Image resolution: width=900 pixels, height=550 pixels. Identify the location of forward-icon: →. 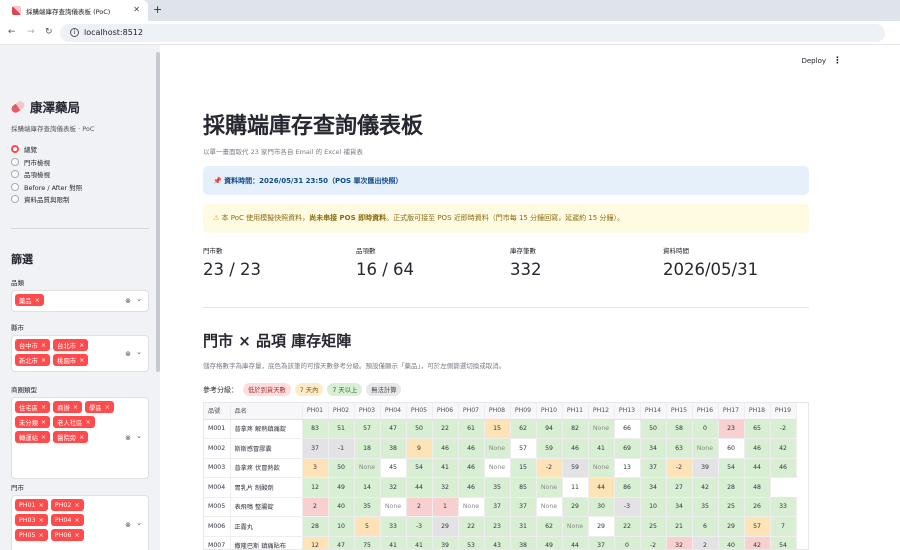
(31, 32).